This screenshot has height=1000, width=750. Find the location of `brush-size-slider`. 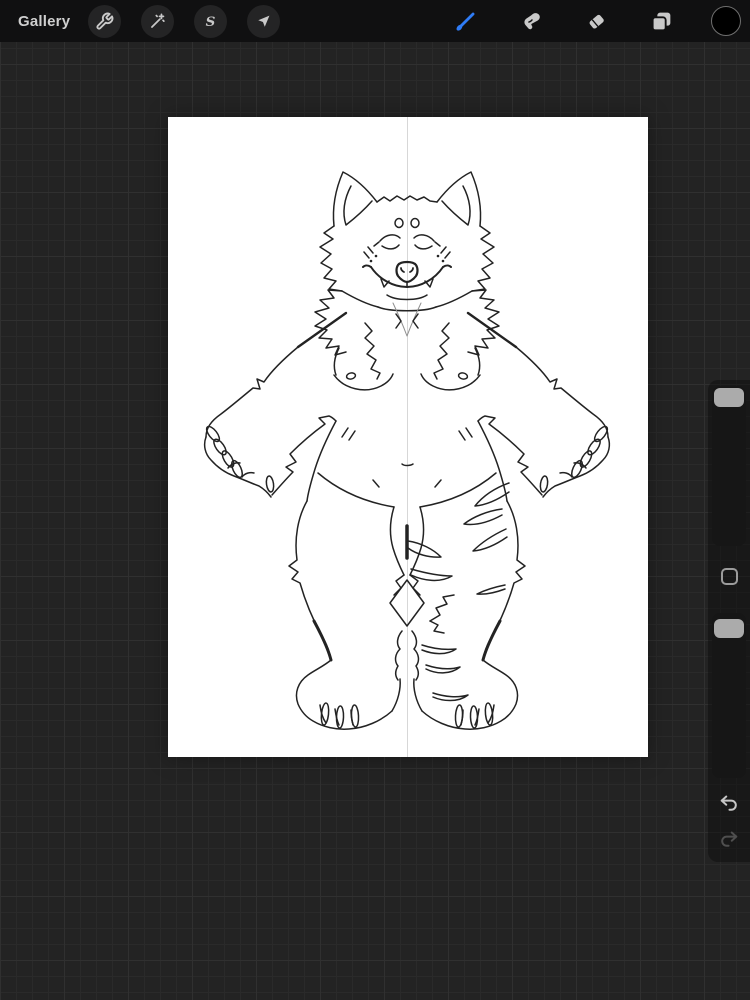

brush-size-slider is located at coordinates (729, 466).